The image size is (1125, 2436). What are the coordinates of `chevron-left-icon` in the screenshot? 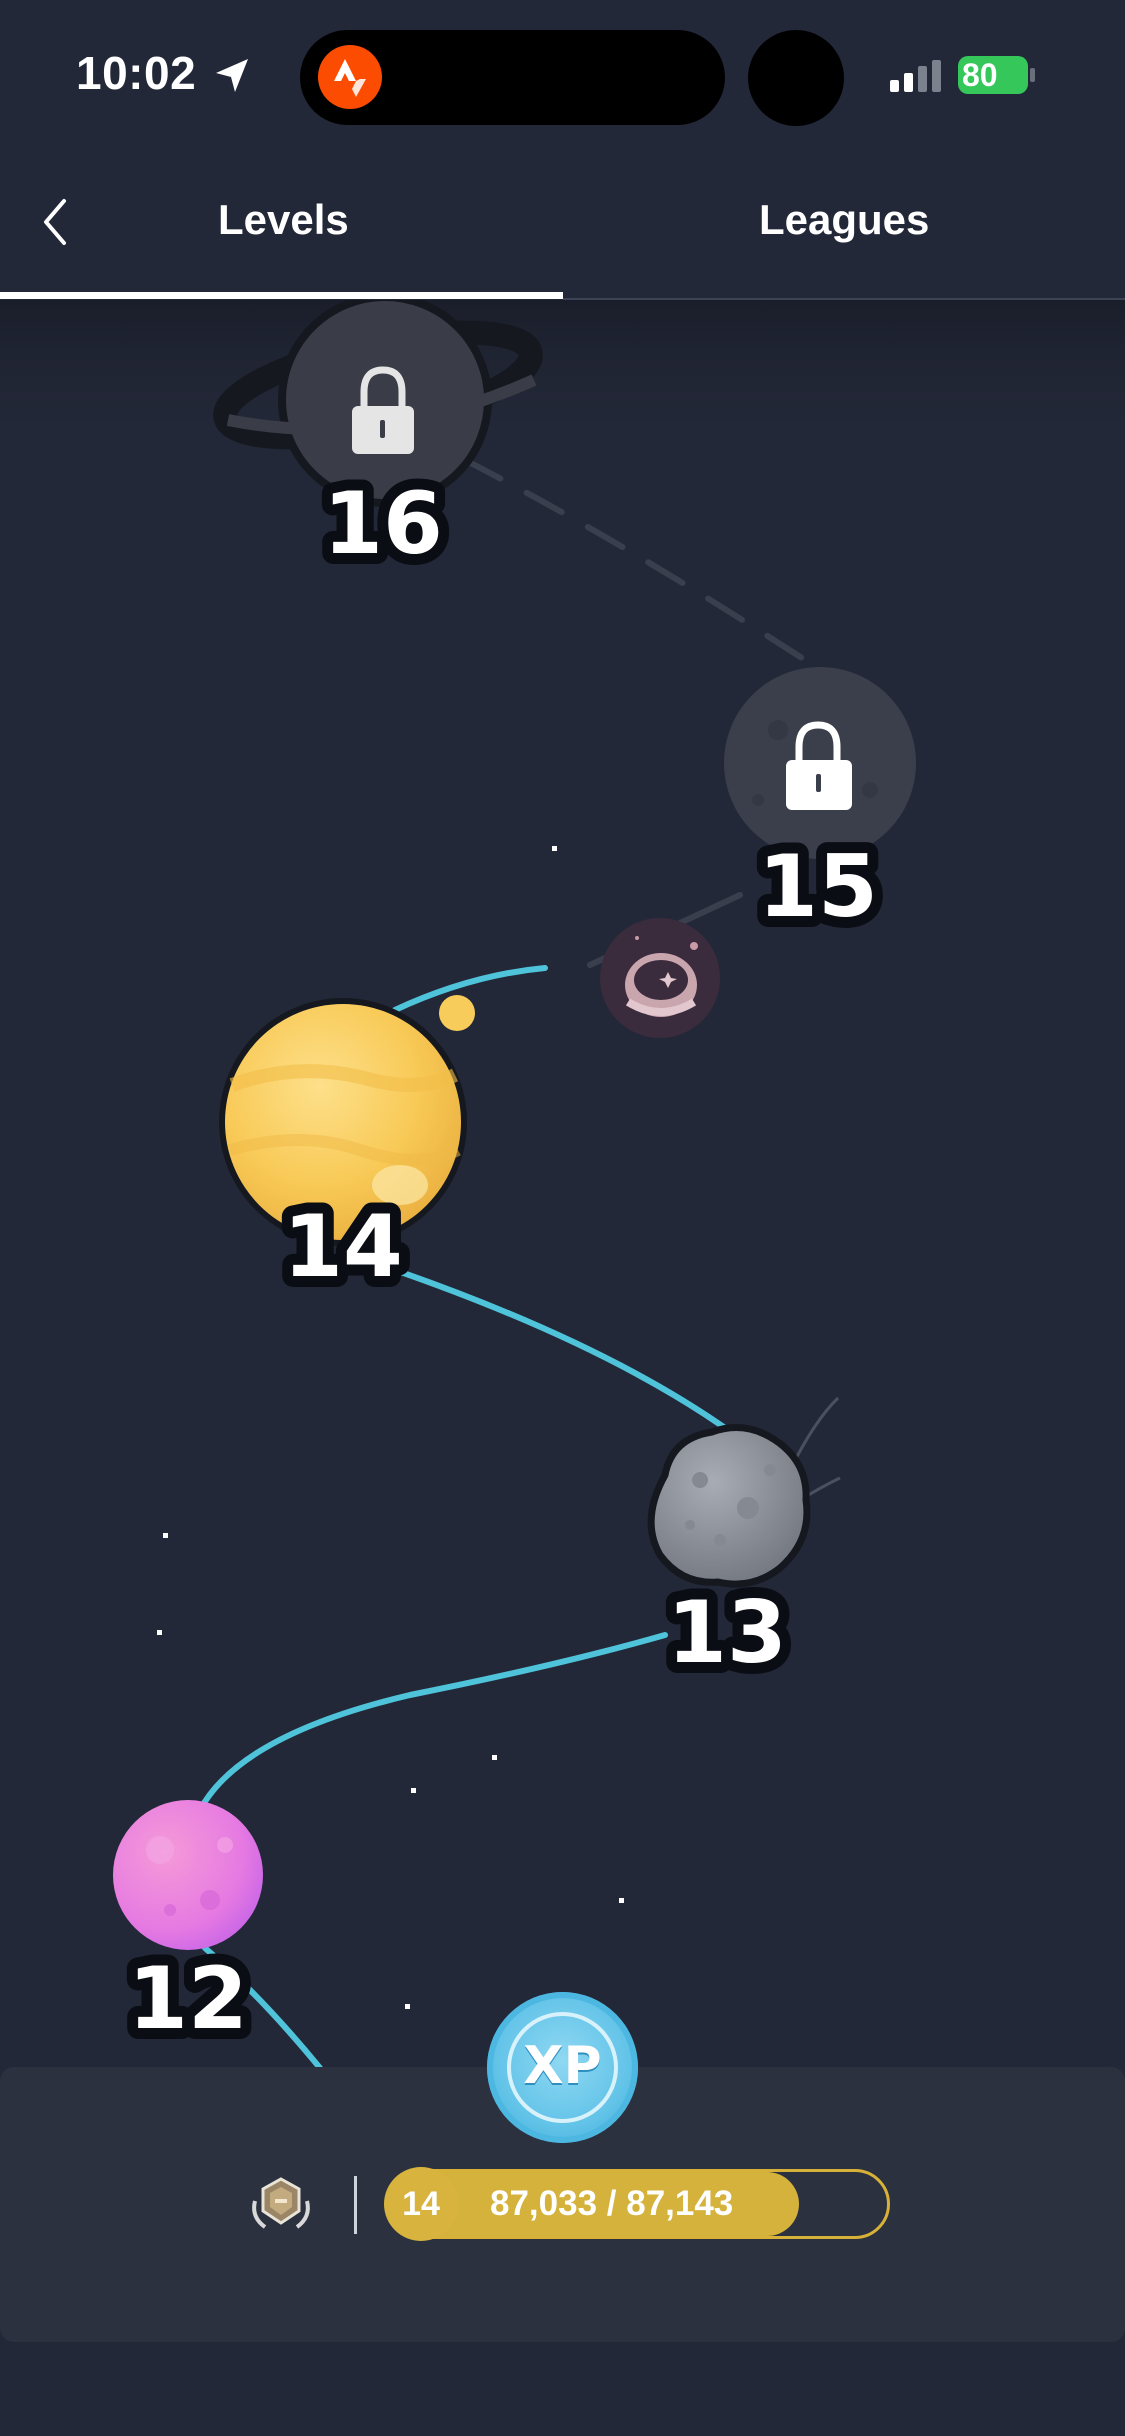 It's located at (55, 222).